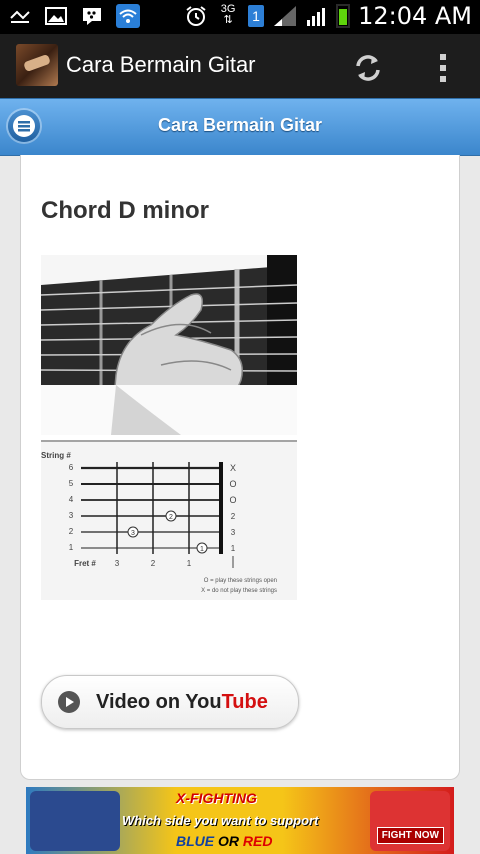 This screenshot has width=480, height=854. I want to click on status-icons-left, so click(74, 16).